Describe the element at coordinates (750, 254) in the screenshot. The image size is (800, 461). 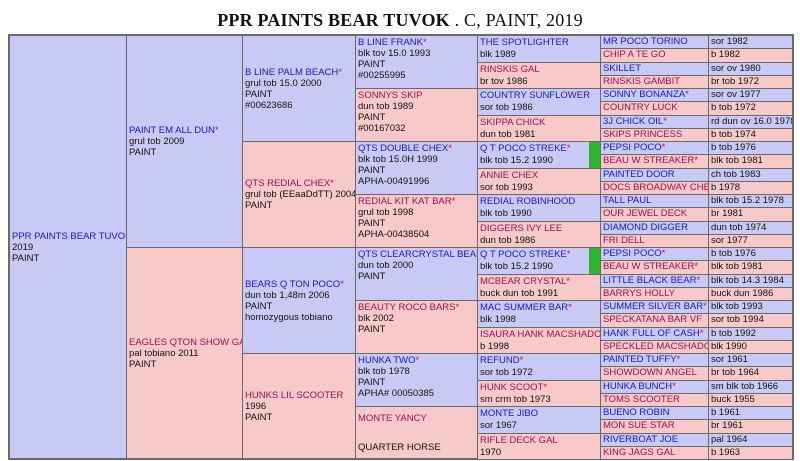
I see `gen6-detail: b tob 1976` at that location.